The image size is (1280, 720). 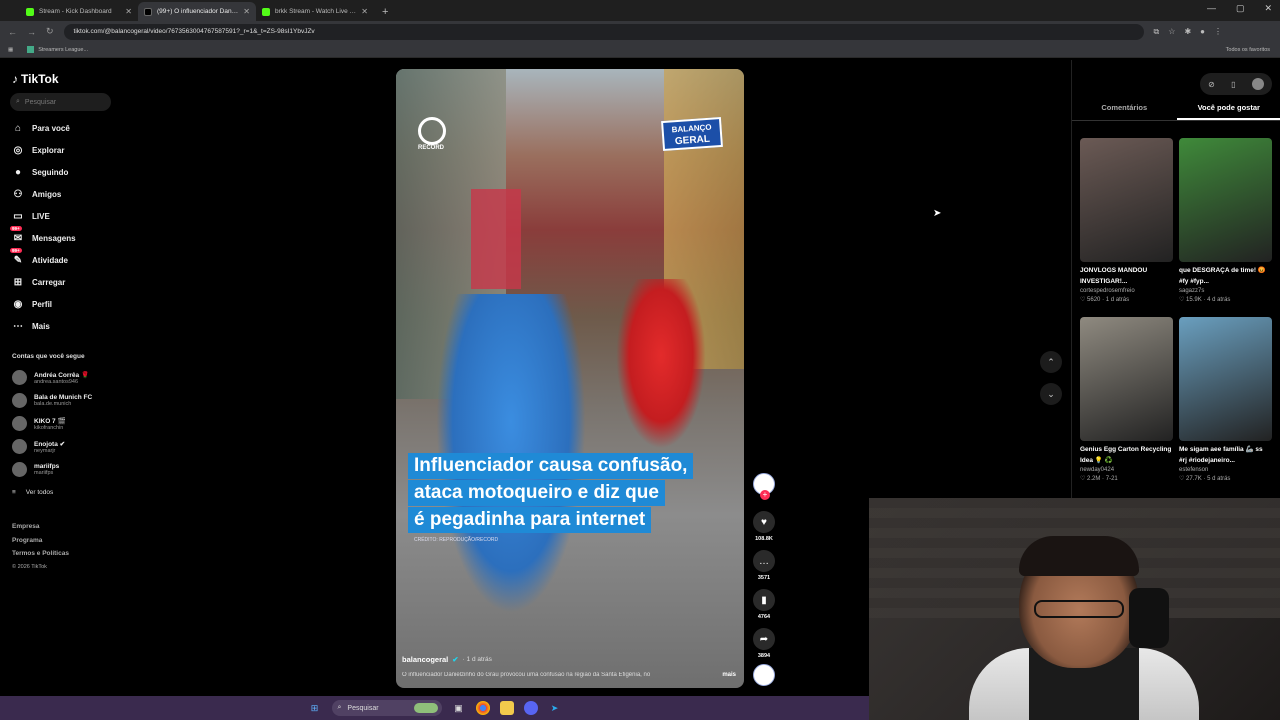 What do you see at coordinates (937, 213) in the screenshot?
I see `mouse-cursor-icon: ➤` at bounding box center [937, 213].